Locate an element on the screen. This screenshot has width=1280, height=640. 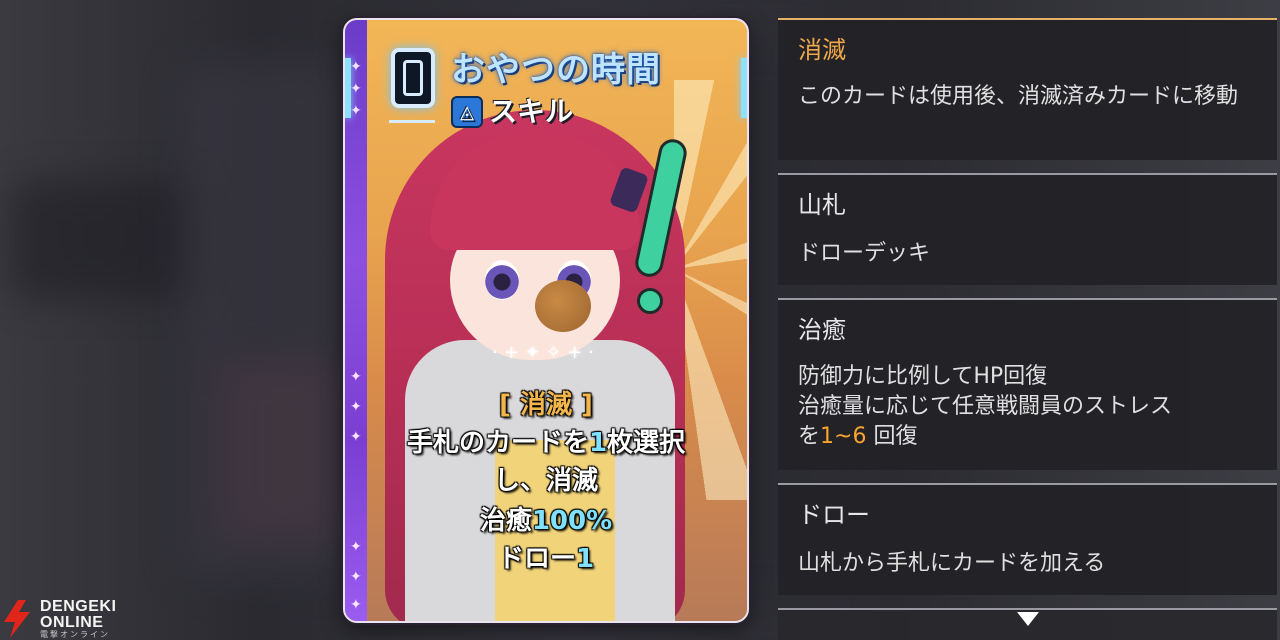
card-effect-line: 治癒100% is located at coordinates (546, 521).